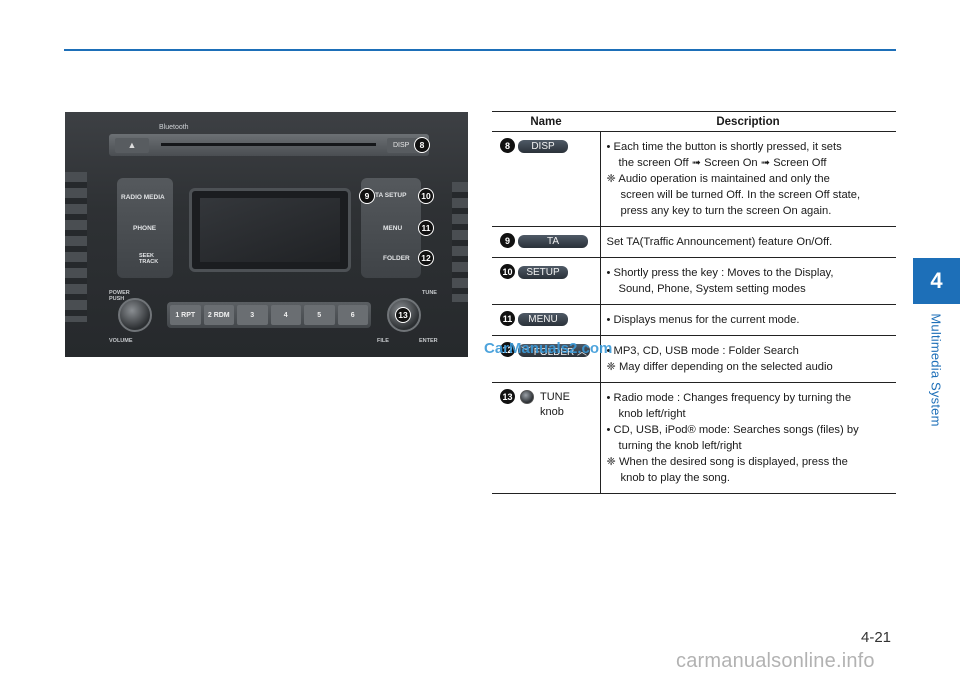  Describe the element at coordinates (403, 315) in the screenshot. I see `callout-13: 13` at that location.